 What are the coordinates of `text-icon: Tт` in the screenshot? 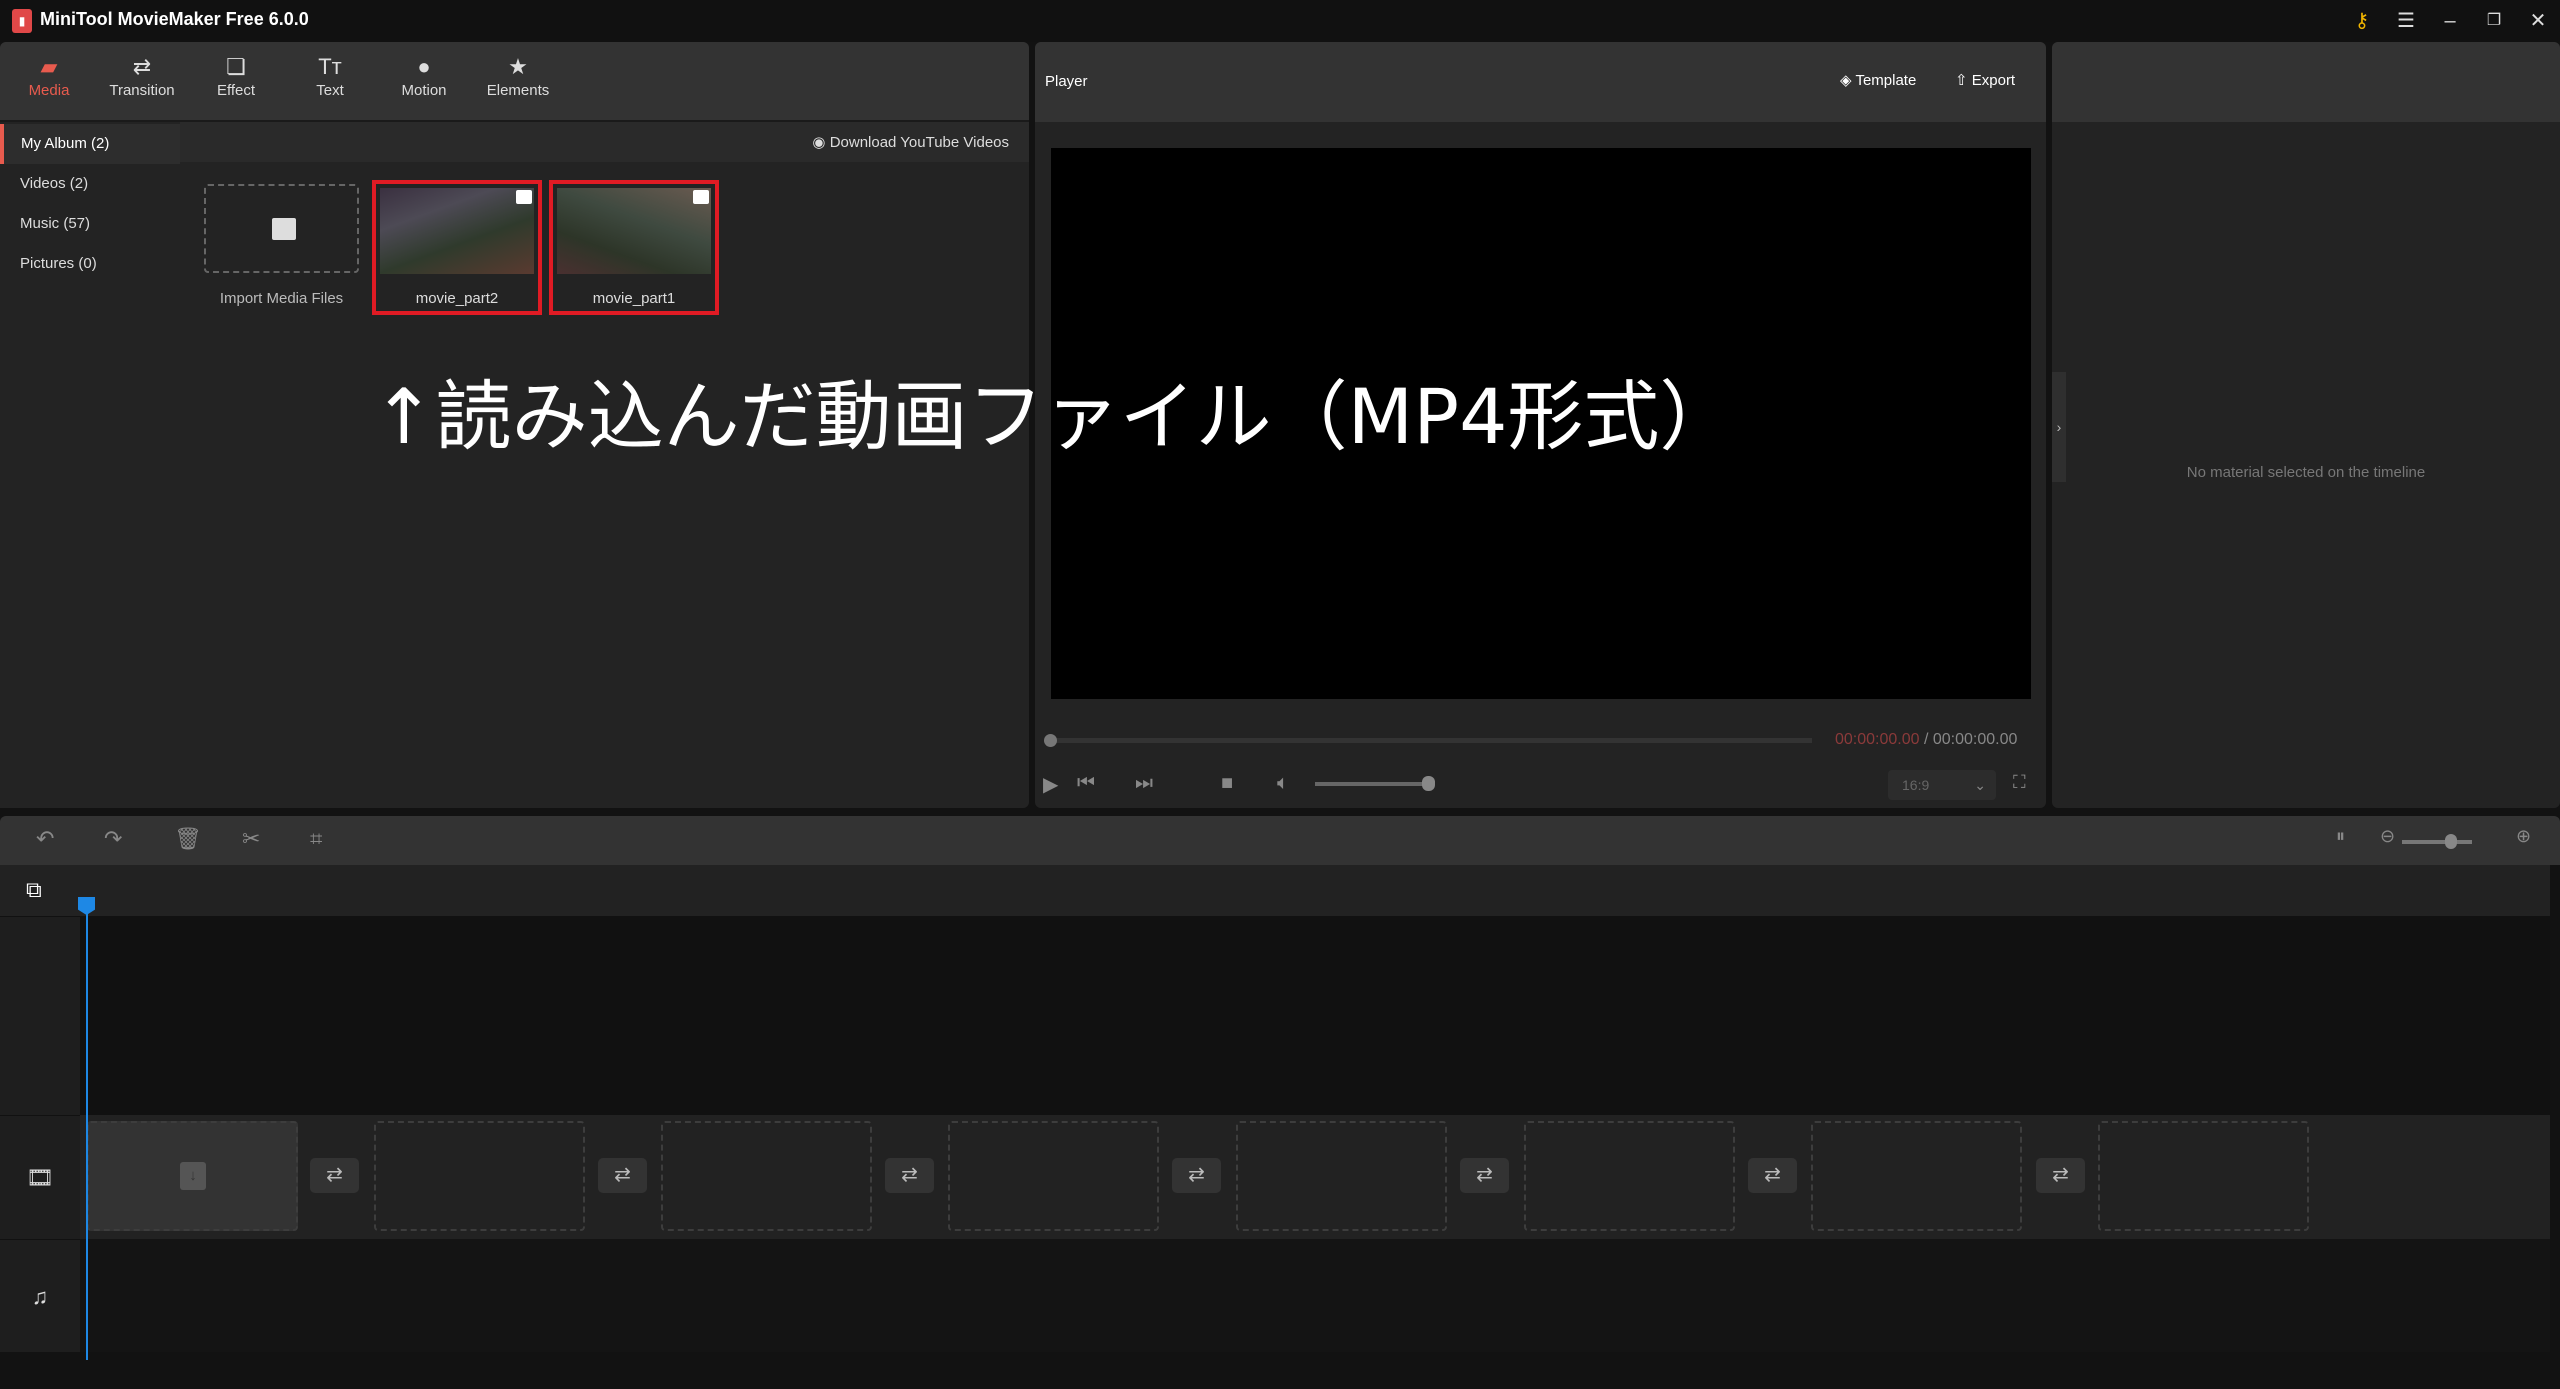 It's located at (330, 66).